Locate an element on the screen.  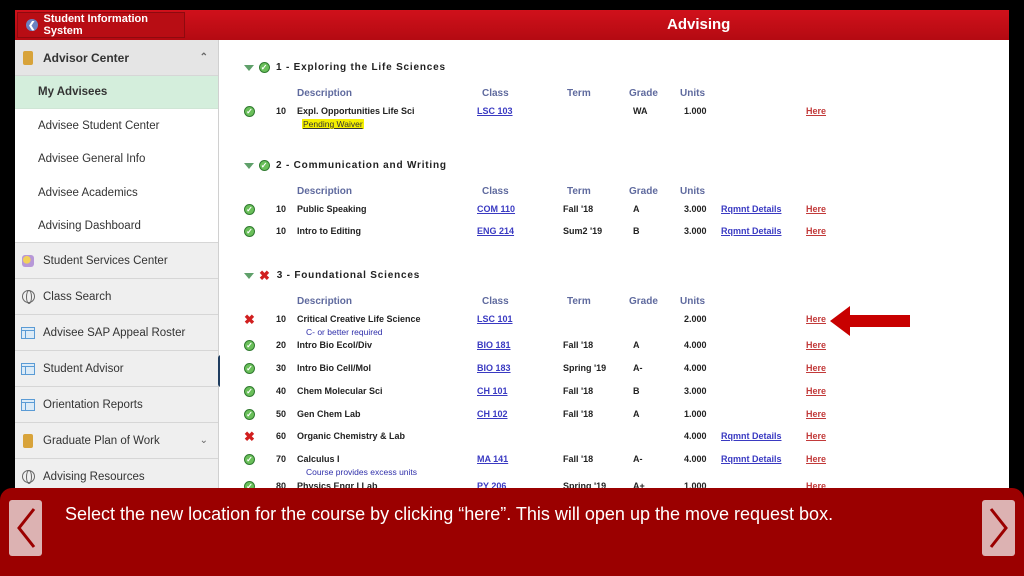
student-information-system-button: ❮ Student Information System is located at coordinates (101, 25).